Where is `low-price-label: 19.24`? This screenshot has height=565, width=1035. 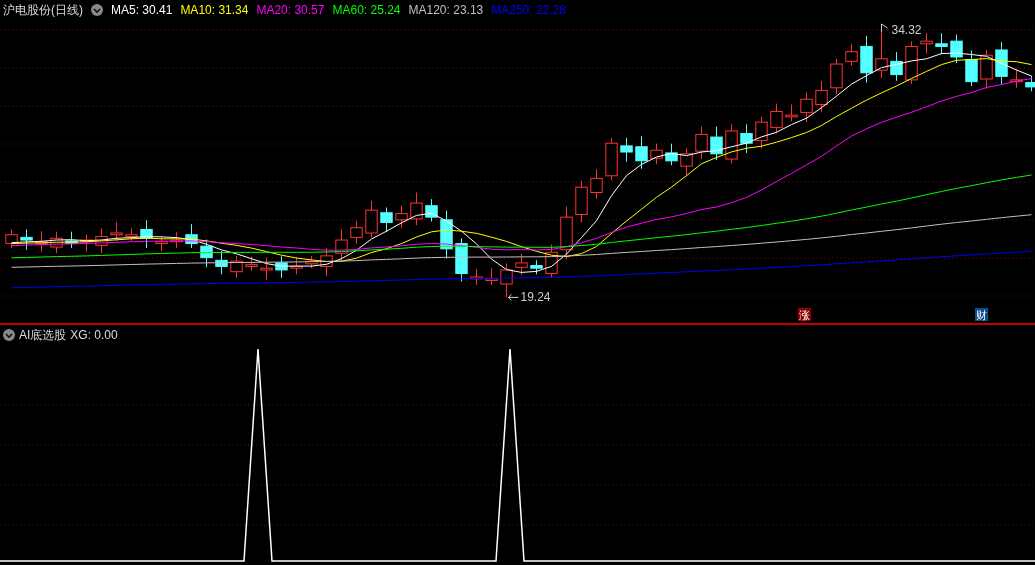
low-price-label: 19.24 is located at coordinates (535, 297).